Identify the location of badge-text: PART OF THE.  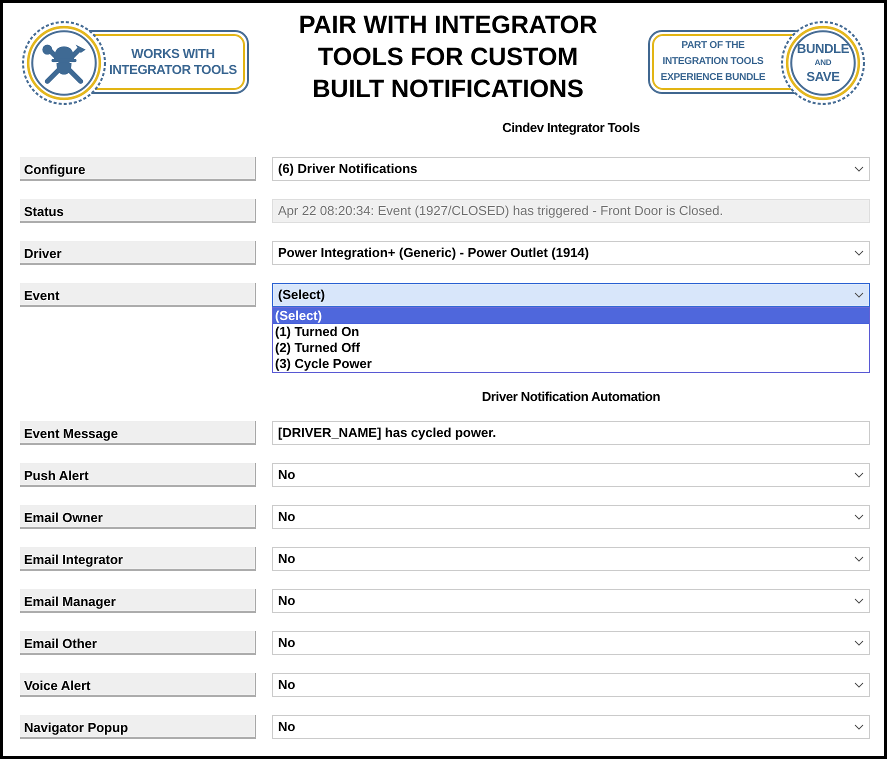
(713, 46).